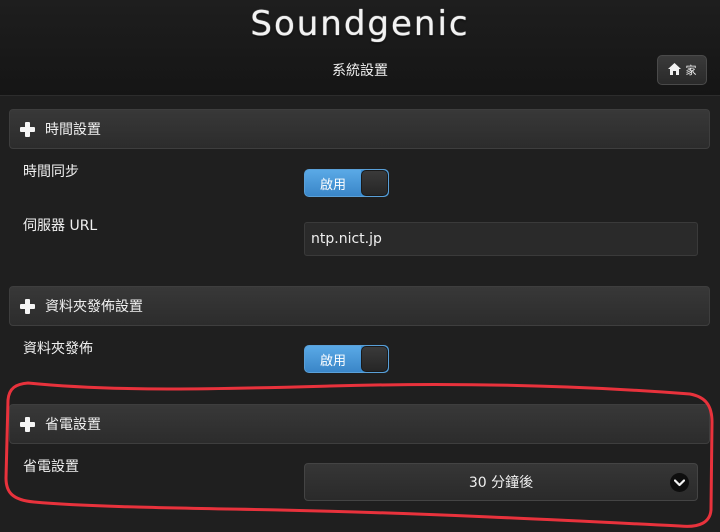  I want to click on home-button-label: 家, so click(691, 70).